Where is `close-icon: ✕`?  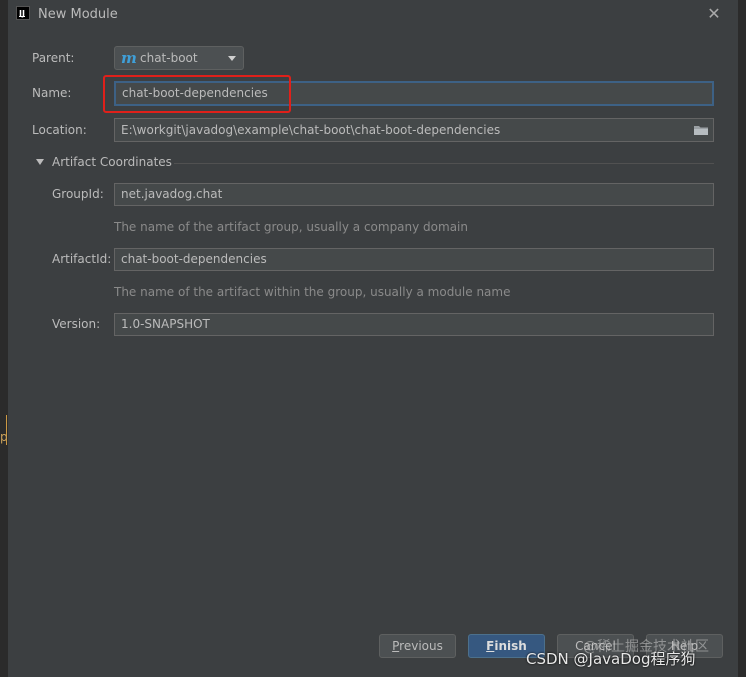
close-icon: ✕ is located at coordinates (714, 14).